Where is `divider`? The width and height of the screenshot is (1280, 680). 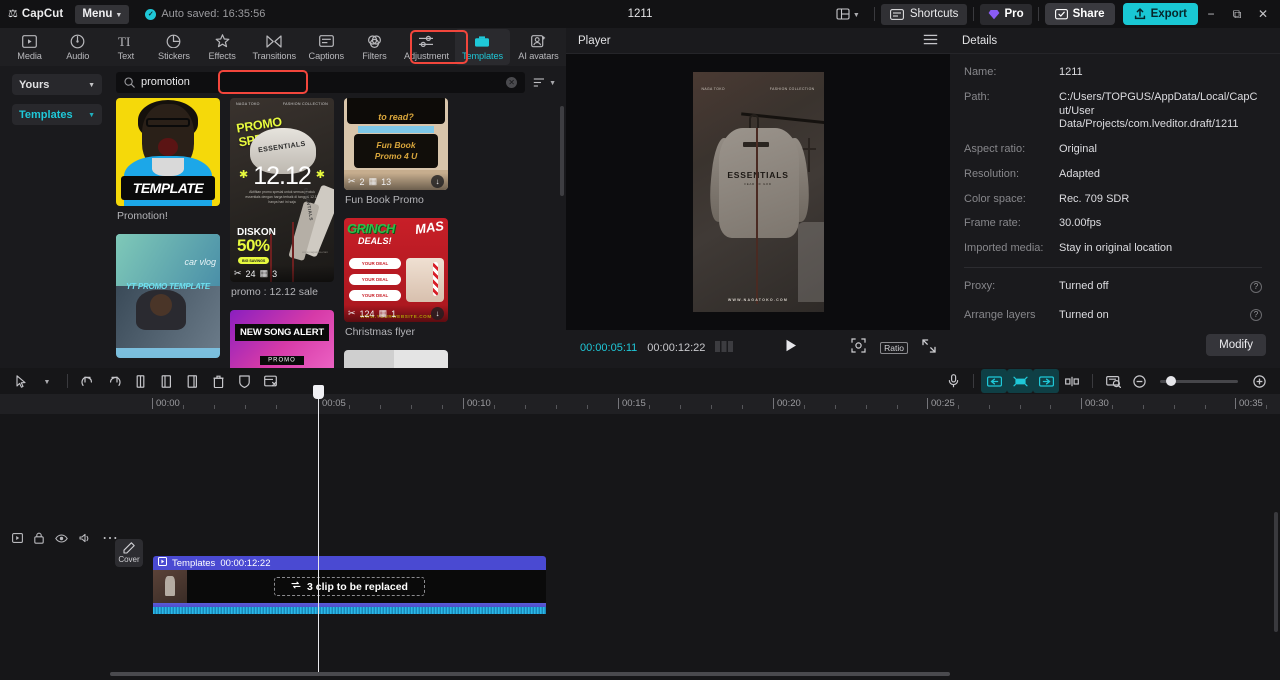 divider is located at coordinates (974, 14).